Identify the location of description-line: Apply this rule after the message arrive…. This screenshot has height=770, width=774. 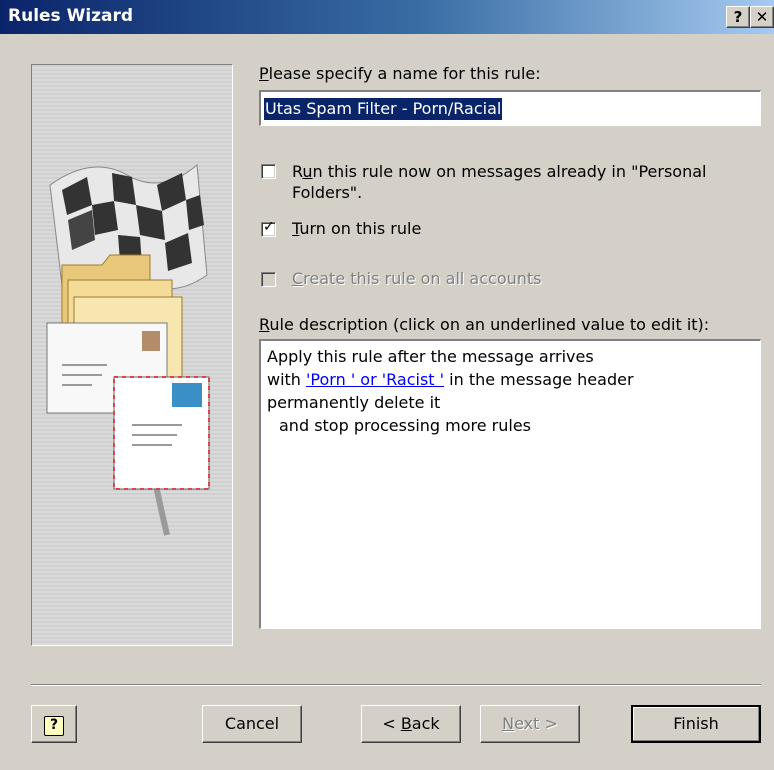
(430, 356).